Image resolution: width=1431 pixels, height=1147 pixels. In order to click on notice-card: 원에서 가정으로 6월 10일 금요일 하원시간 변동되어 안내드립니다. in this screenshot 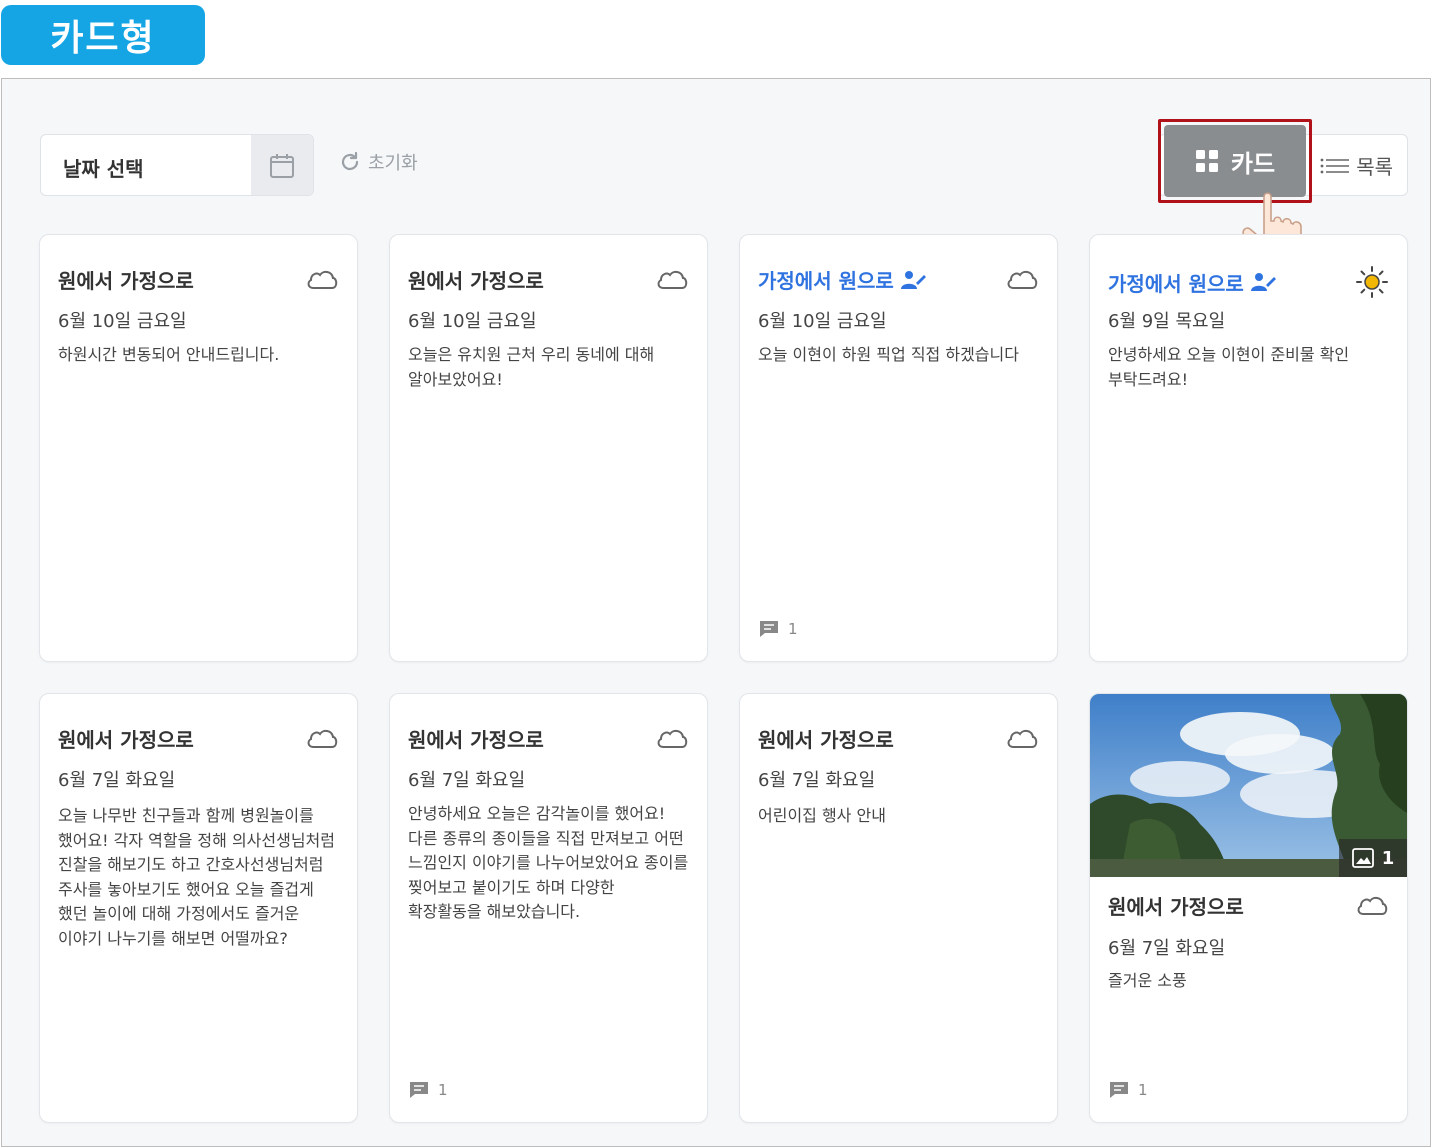, I will do `click(198, 448)`.